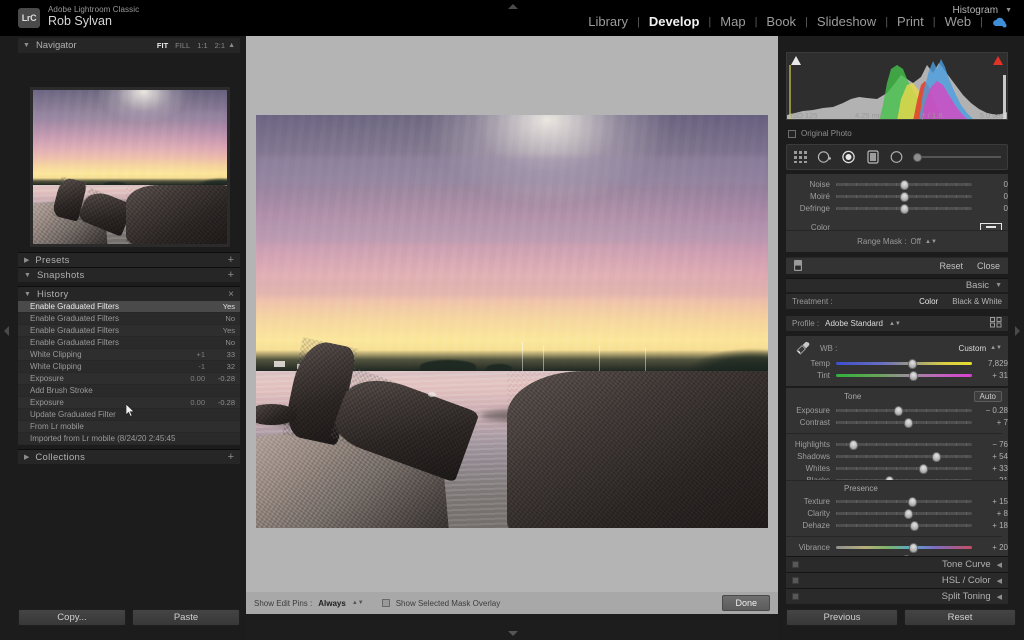 This screenshot has width=1024, height=640. I want to click on basic-panel-header: Basic ▼, so click(897, 285).